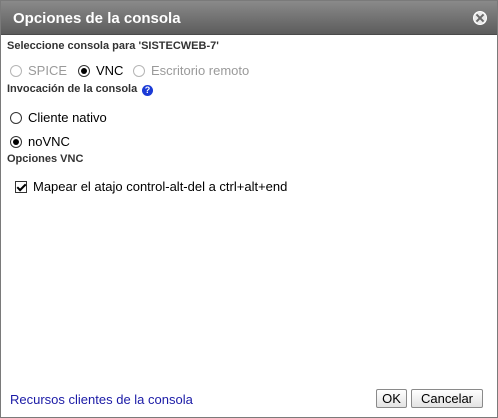 This screenshot has height=418, width=498. Describe the element at coordinates (21, 186) in the screenshot. I see `ctrl-alt-del-checkbox` at that location.